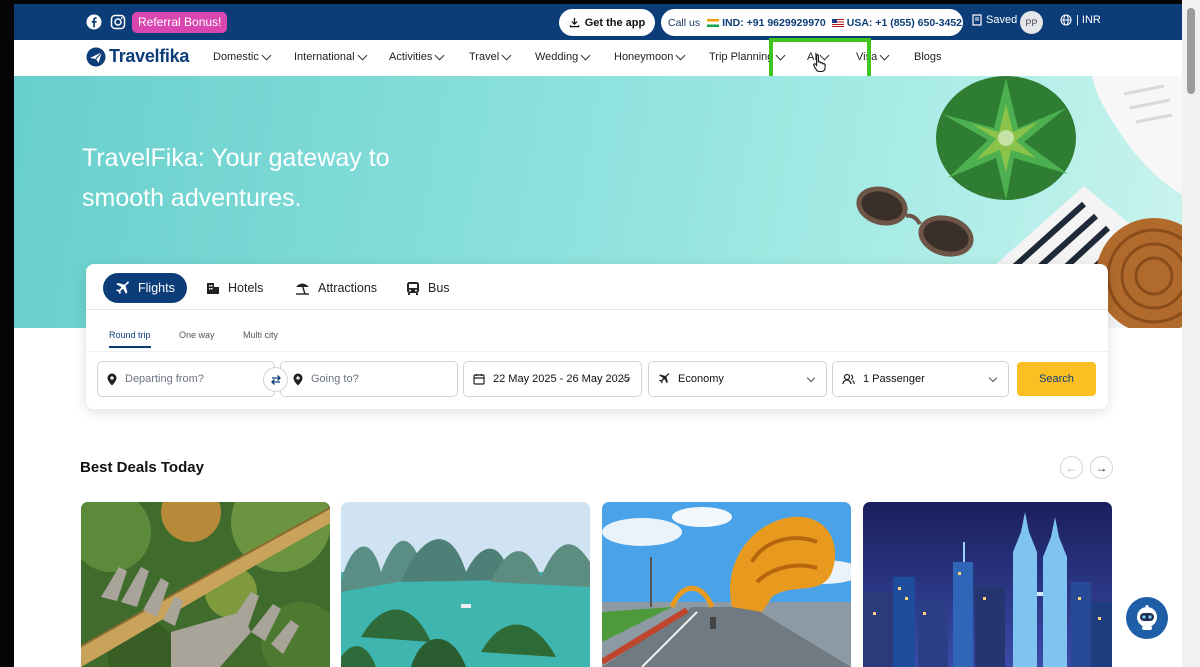 This screenshot has width=1200, height=667. I want to click on arrow-left-icon: ←, so click(1071, 467).